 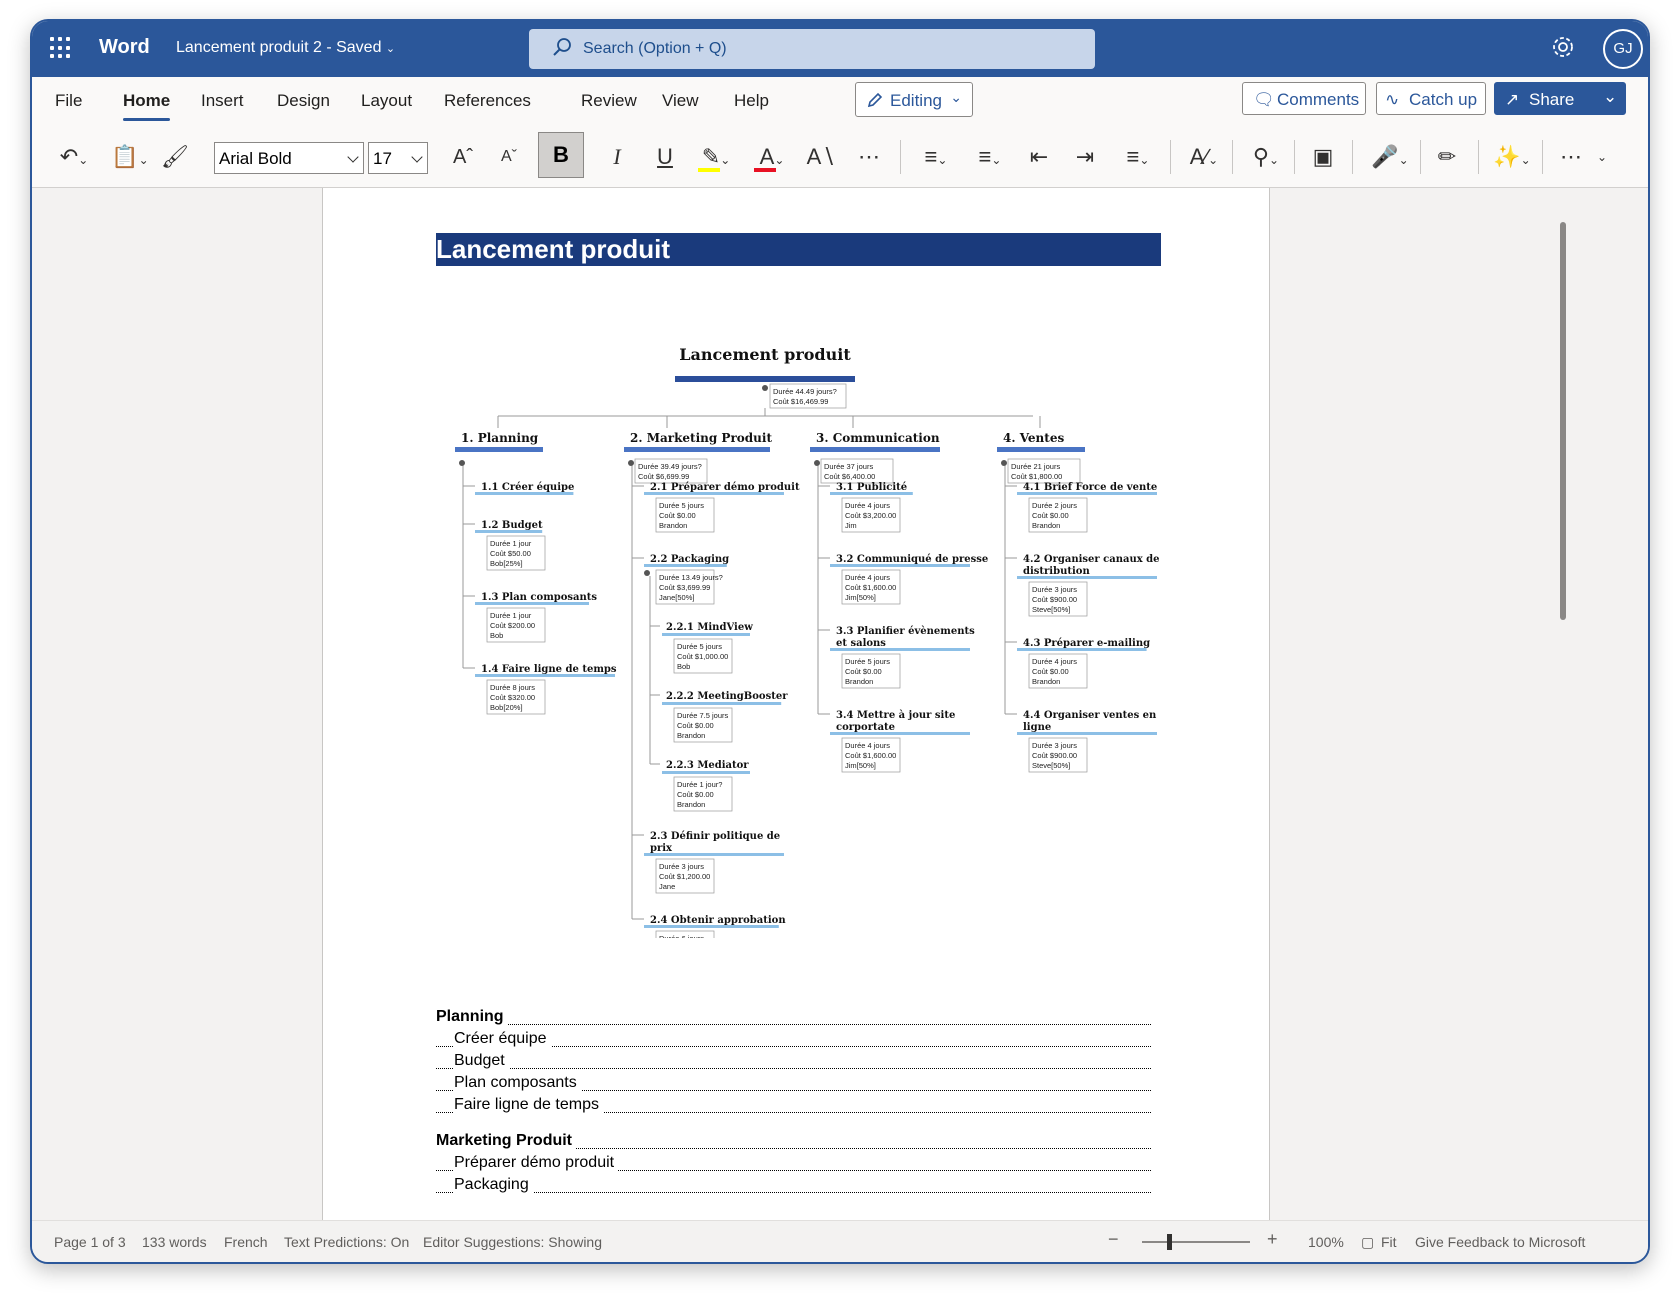 What do you see at coordinates (765, 388) in the screenshot?
I see `collapse-icon` at bounding box center [765, 388].